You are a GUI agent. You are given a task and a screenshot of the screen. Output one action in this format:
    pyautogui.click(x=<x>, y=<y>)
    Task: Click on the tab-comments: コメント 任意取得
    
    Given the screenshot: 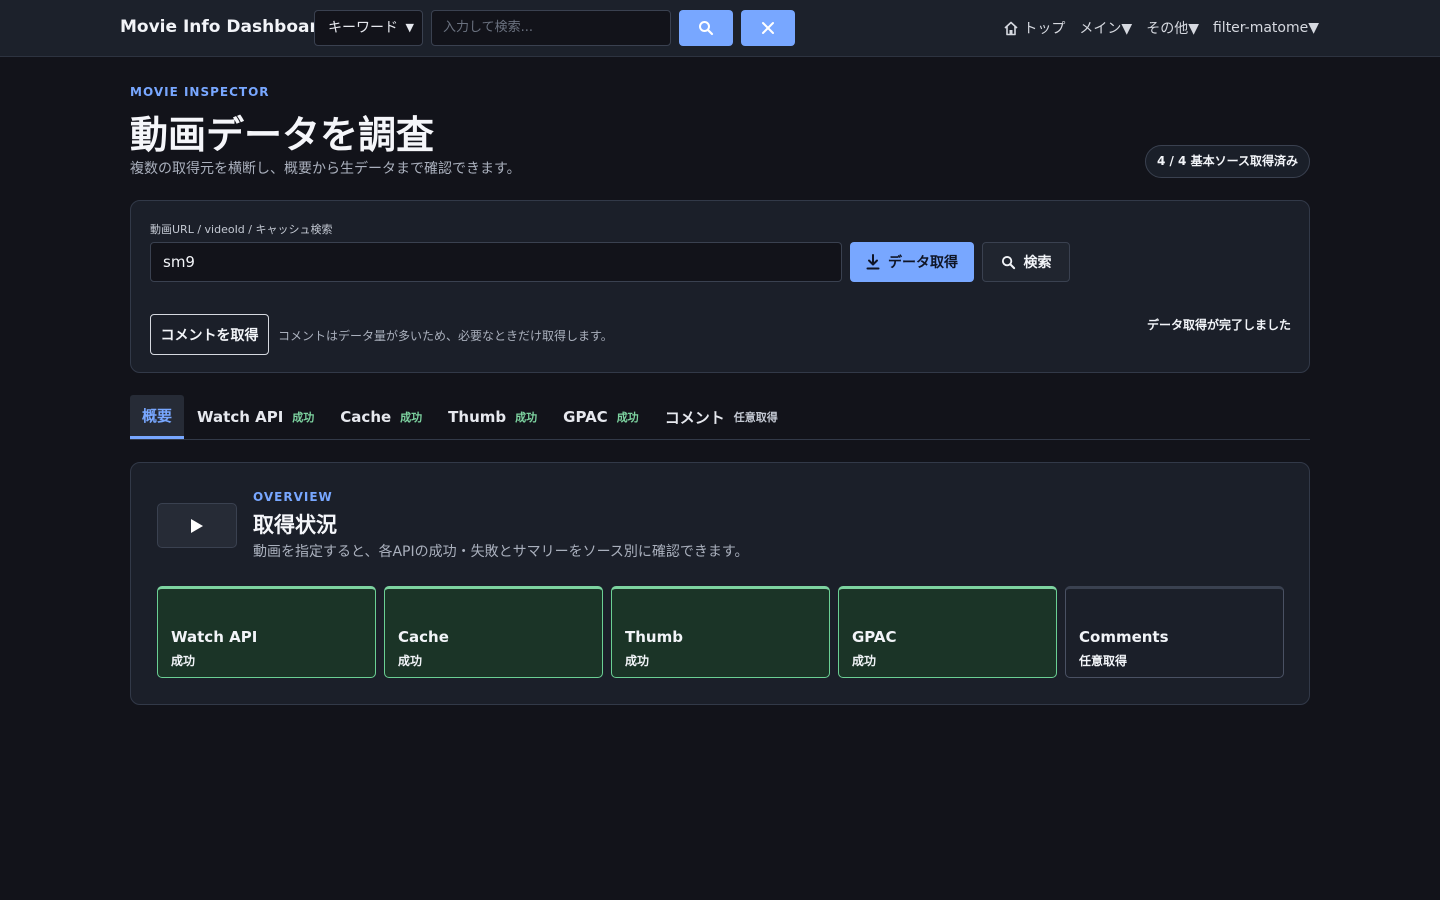 What is the action you would take?
    pyautogui.click(x=721, y=417)
    